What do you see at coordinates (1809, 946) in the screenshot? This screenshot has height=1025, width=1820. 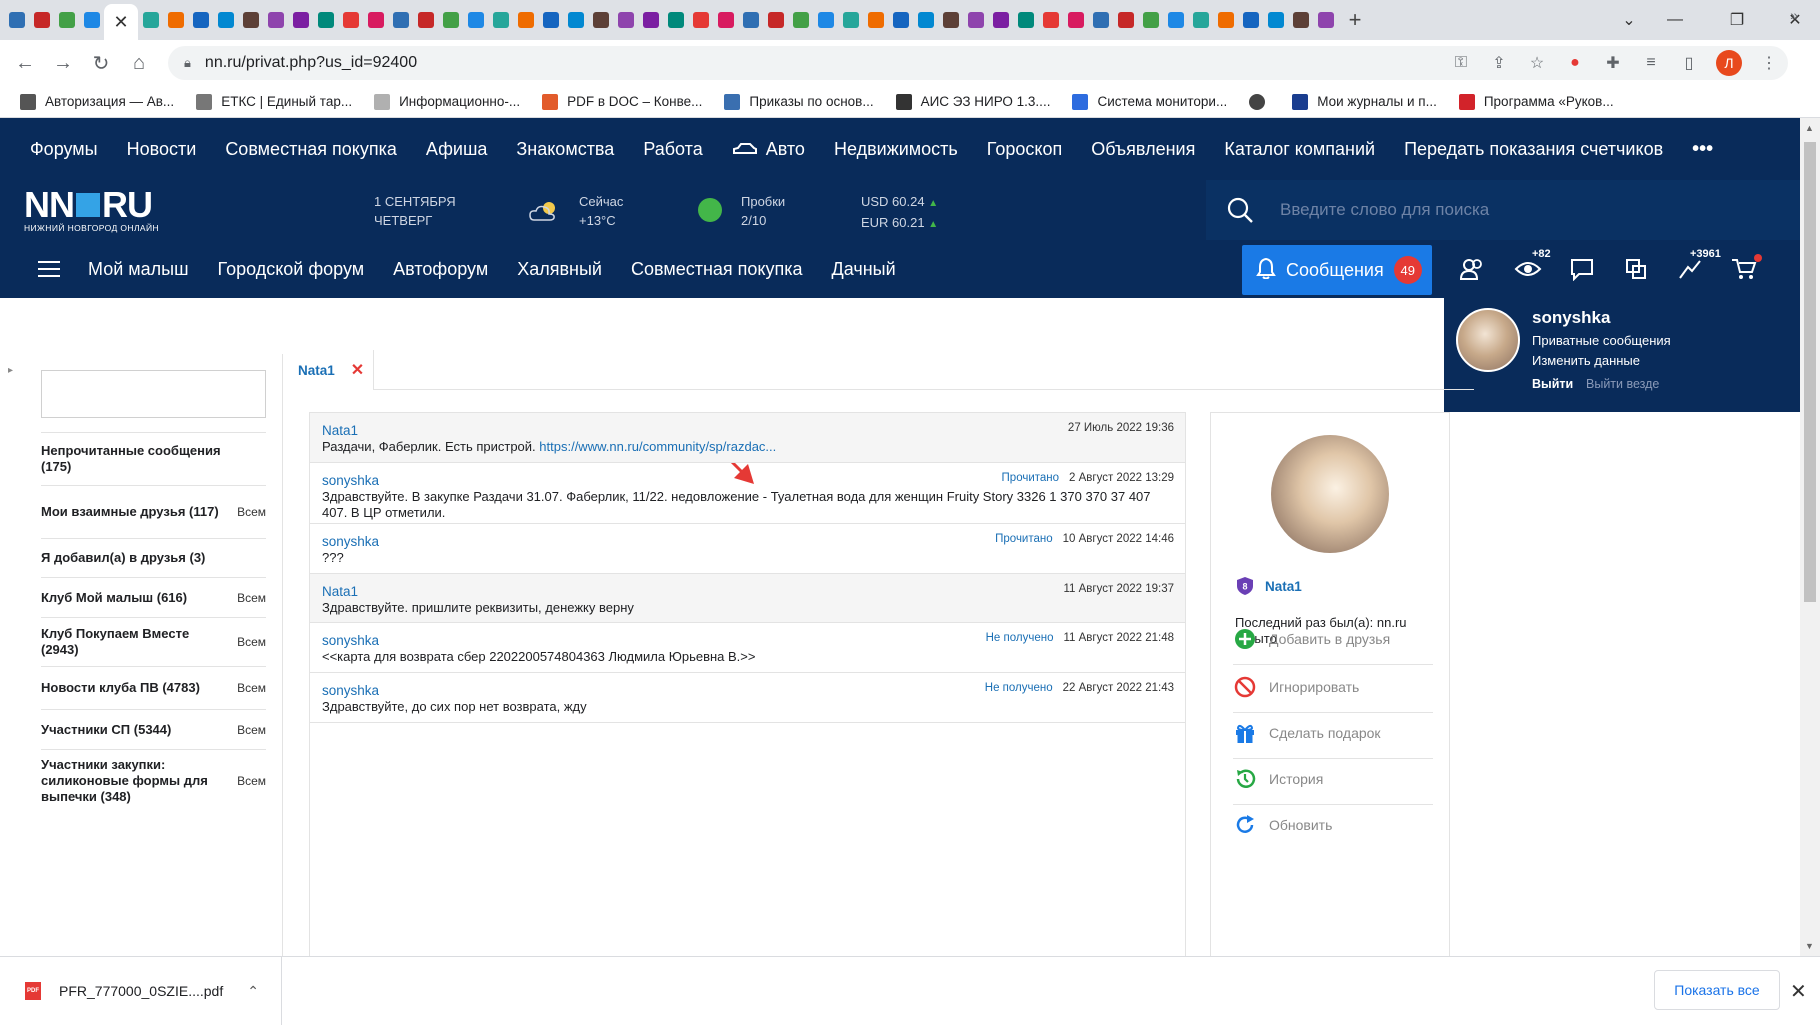 I see `scroll-down-arrow-icon: ▼` at bounding box center [1809, 946].